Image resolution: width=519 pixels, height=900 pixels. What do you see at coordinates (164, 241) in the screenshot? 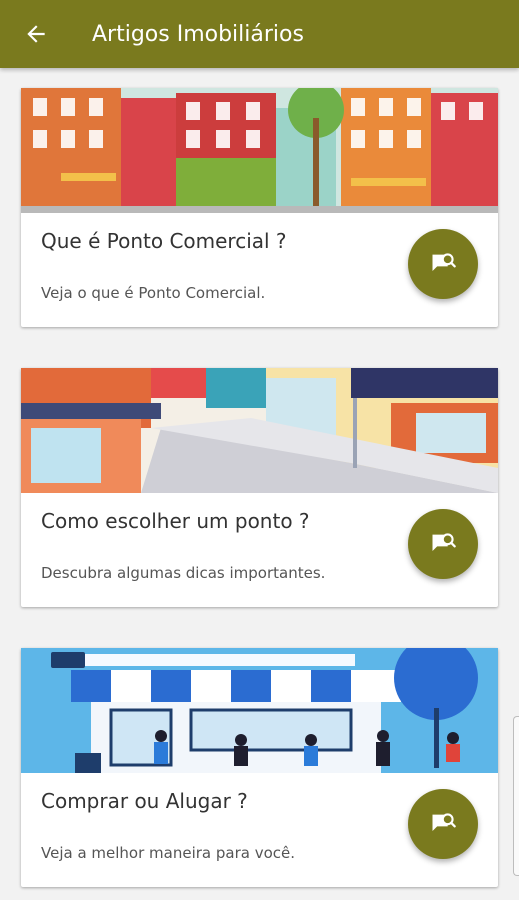
I see `article-title: Que é Ponto Comercial ?` at bounding box center [164, 241].